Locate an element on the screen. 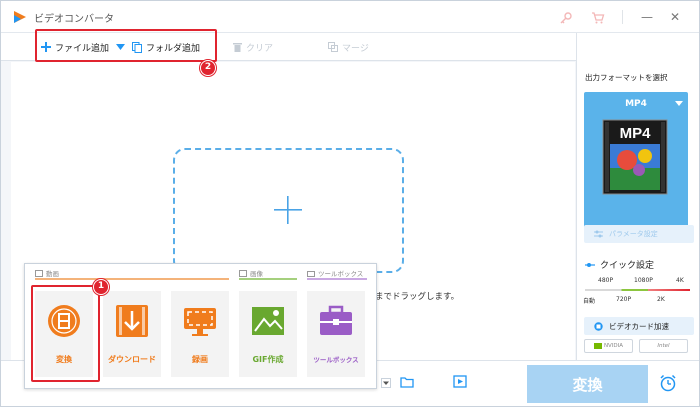 This screenshot has height=407, width=700. open-folder-icon is located at coordinates (407, 382).